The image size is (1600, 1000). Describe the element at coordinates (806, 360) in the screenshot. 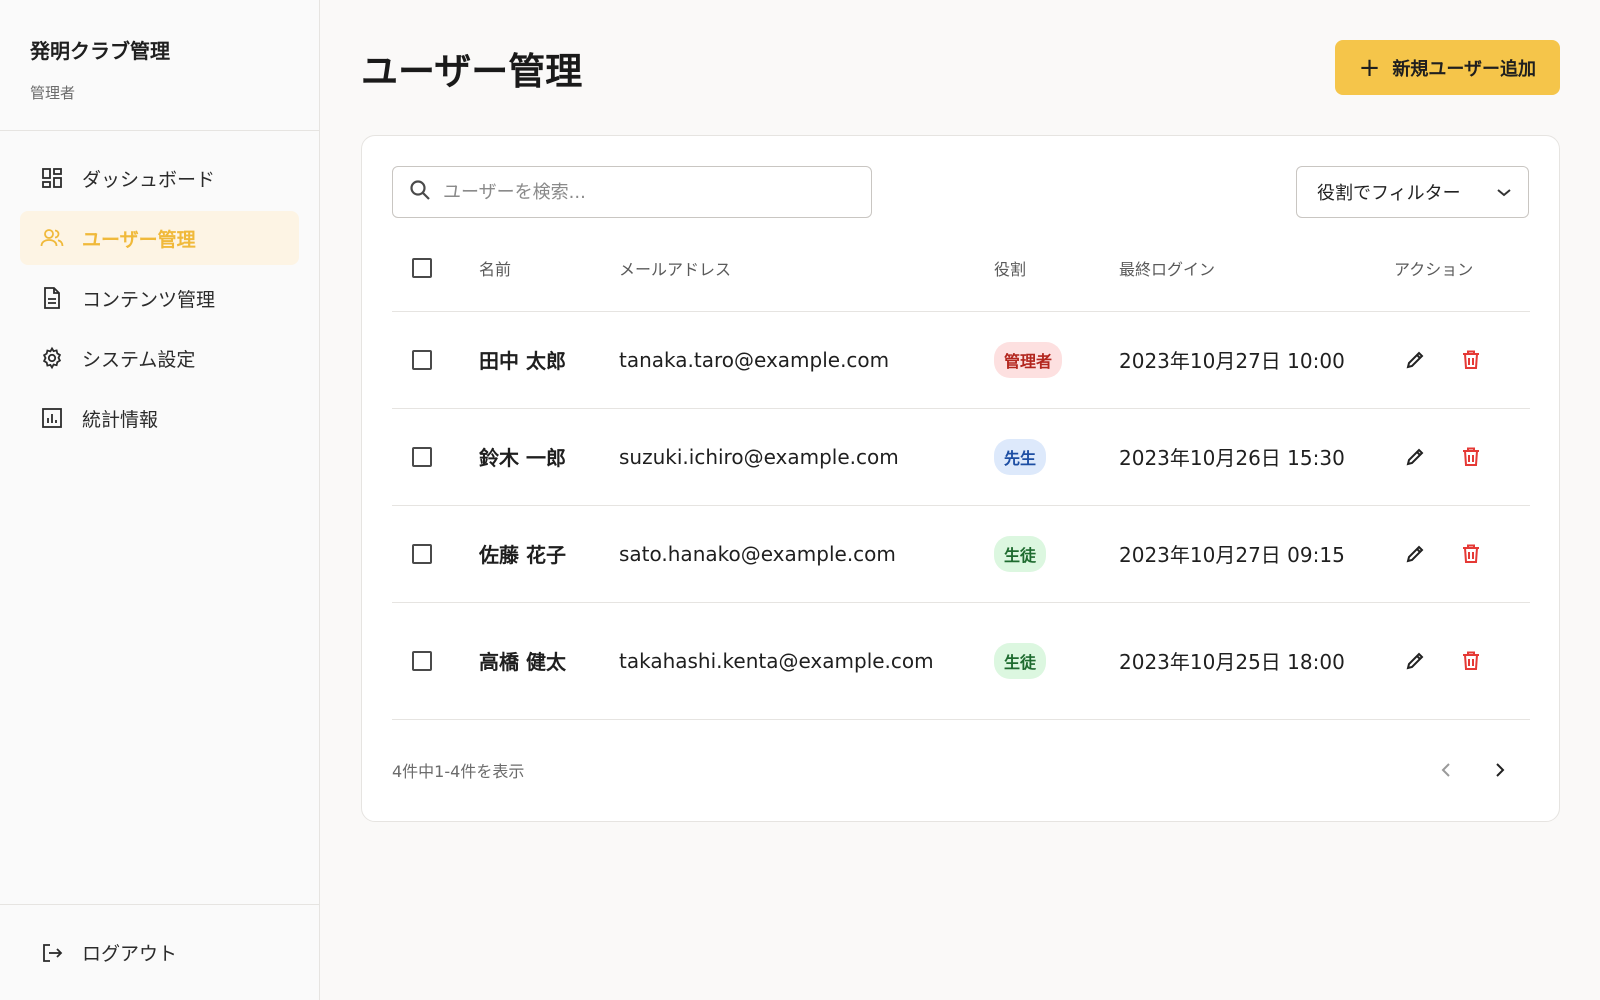

I see `user-email: tanaka.taro@example.com` at that location.